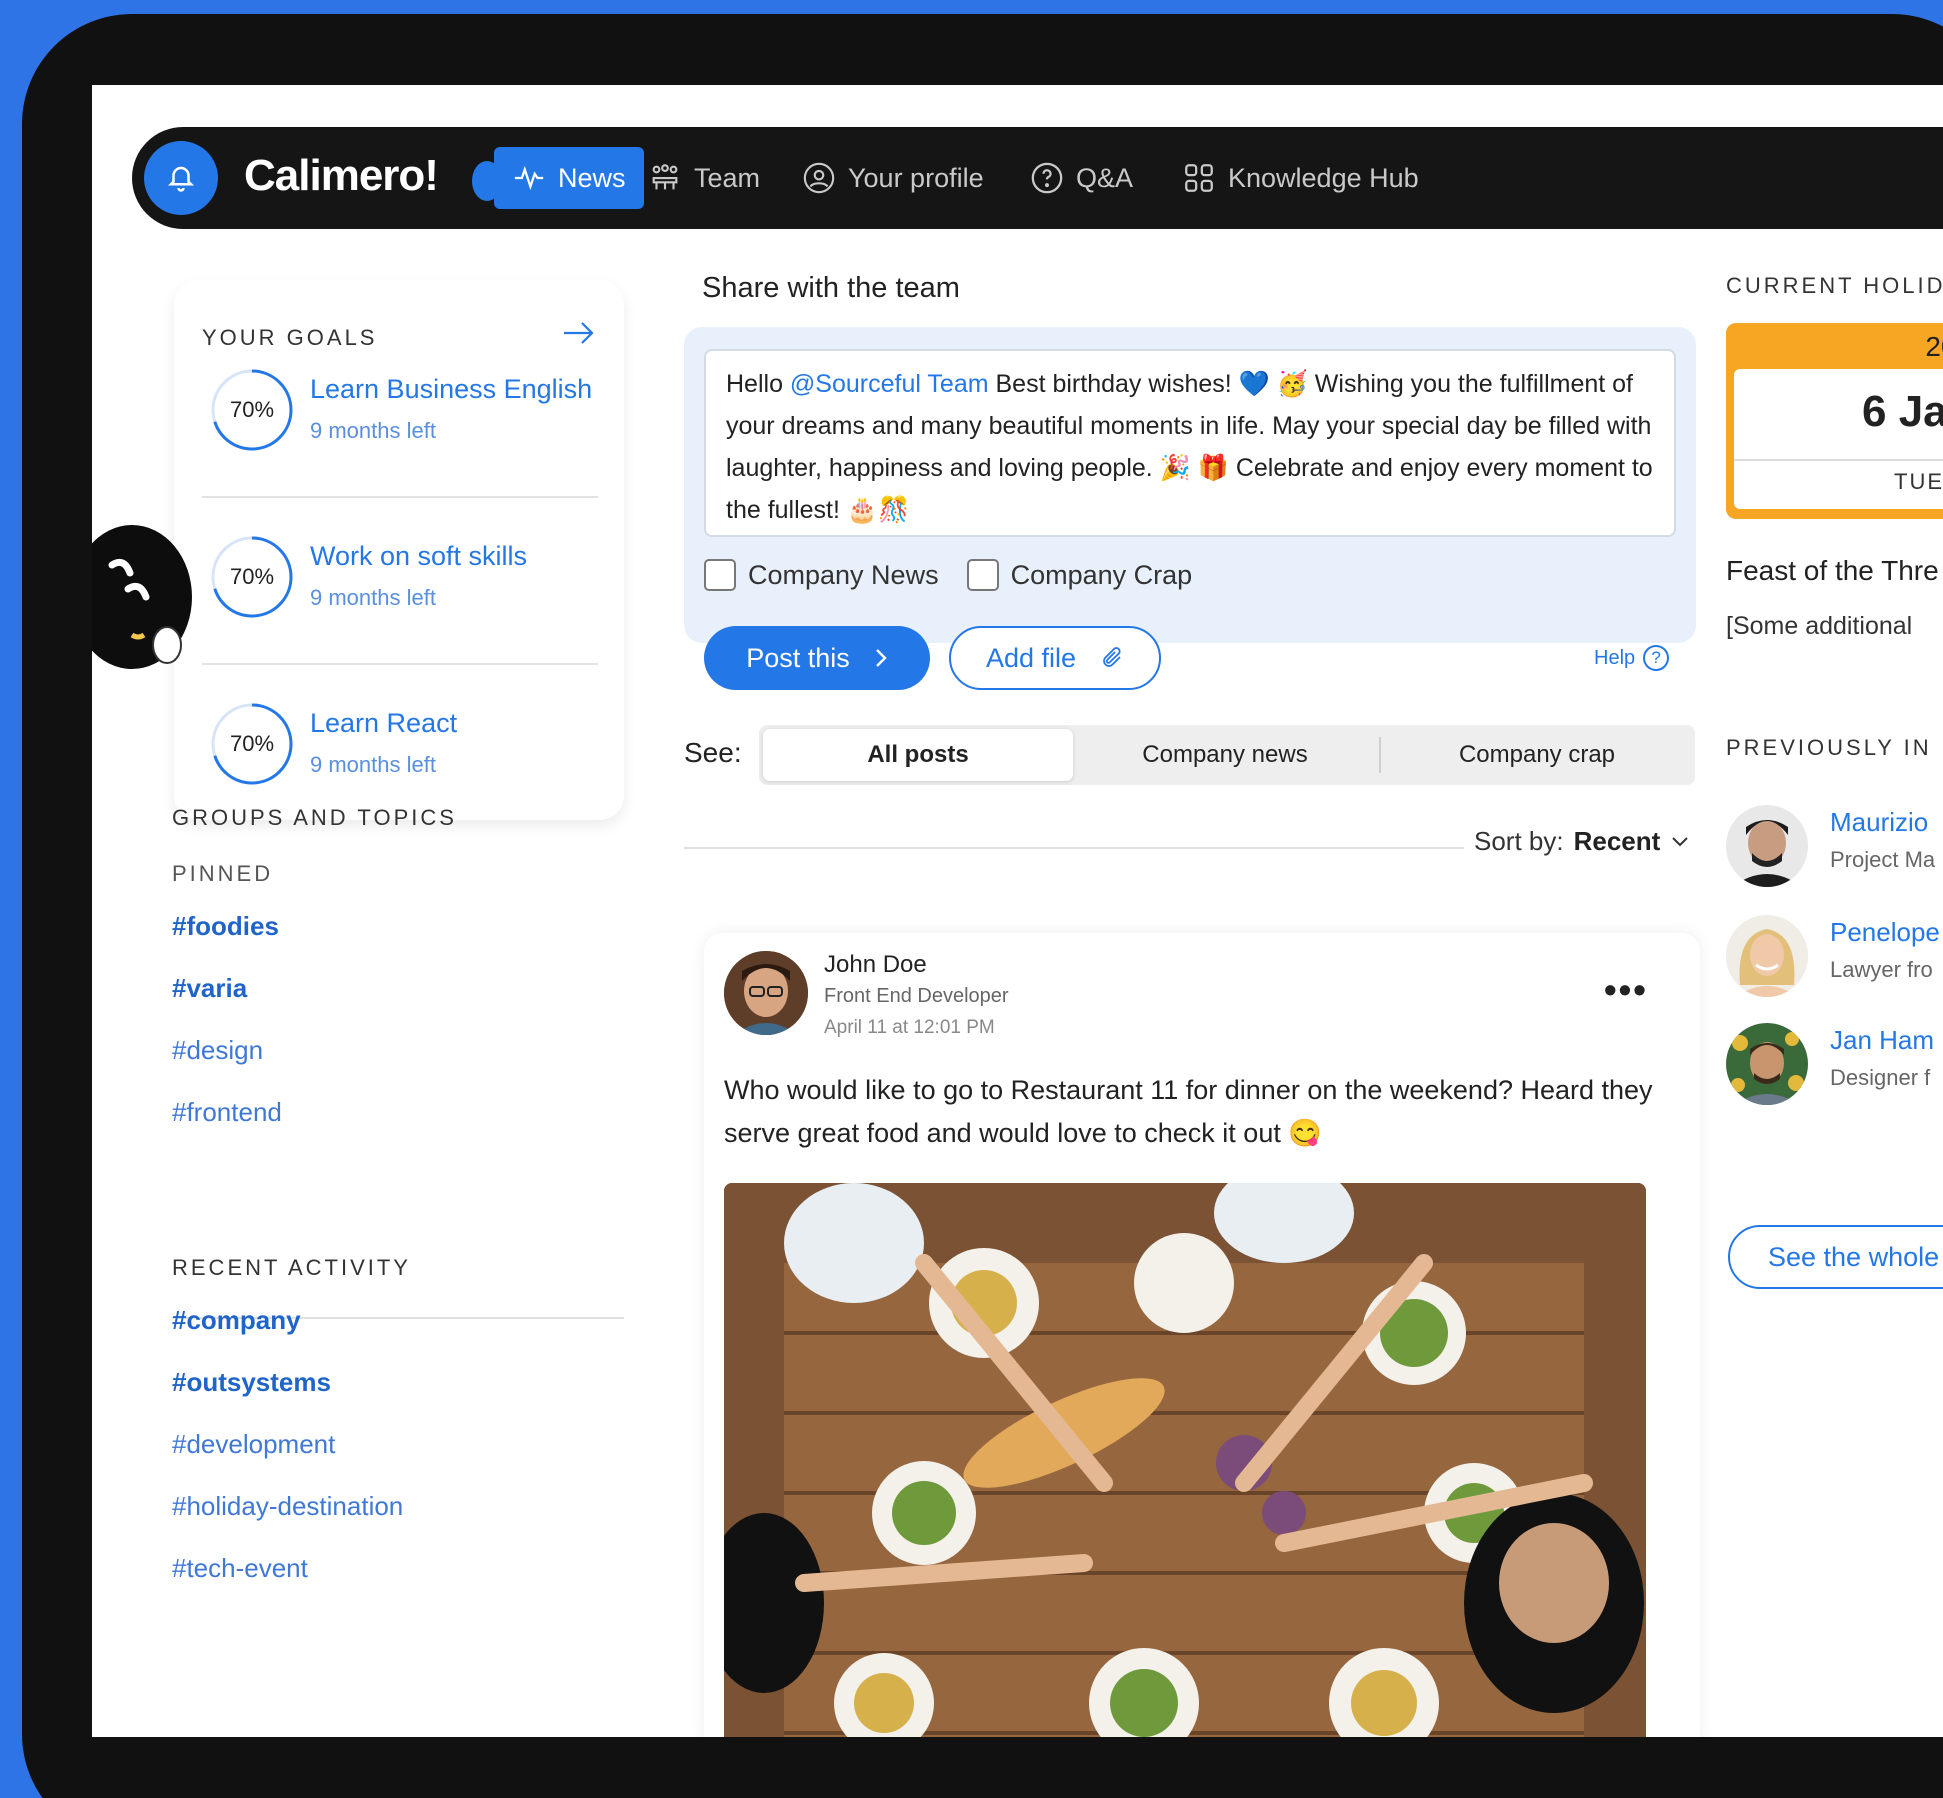 The image size is (1943, 1798). I want to click on sort-dropdown: Sort by: Recent, so click(1582, 841).